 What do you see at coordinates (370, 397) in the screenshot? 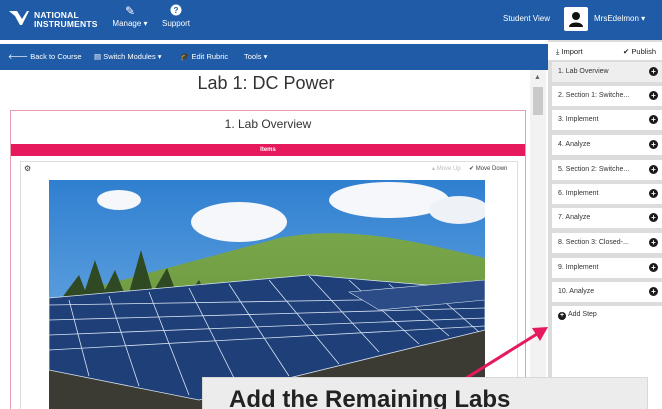
I see `callout-text: Add the Remaining Labs` at bounding box center [370, 397].